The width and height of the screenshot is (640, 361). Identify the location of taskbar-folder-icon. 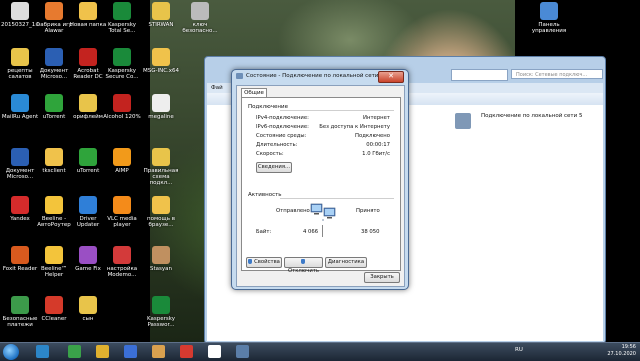
(102, 351).